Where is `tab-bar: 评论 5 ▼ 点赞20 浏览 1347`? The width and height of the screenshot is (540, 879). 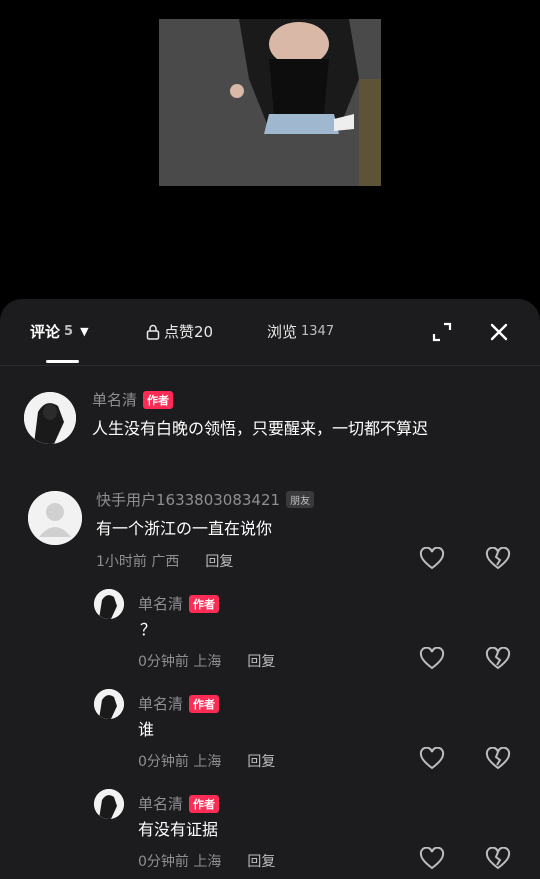 tab-bar: 评论 5 ▼ 点赞20 浏览 1347 is located at coordinates (270, 332).